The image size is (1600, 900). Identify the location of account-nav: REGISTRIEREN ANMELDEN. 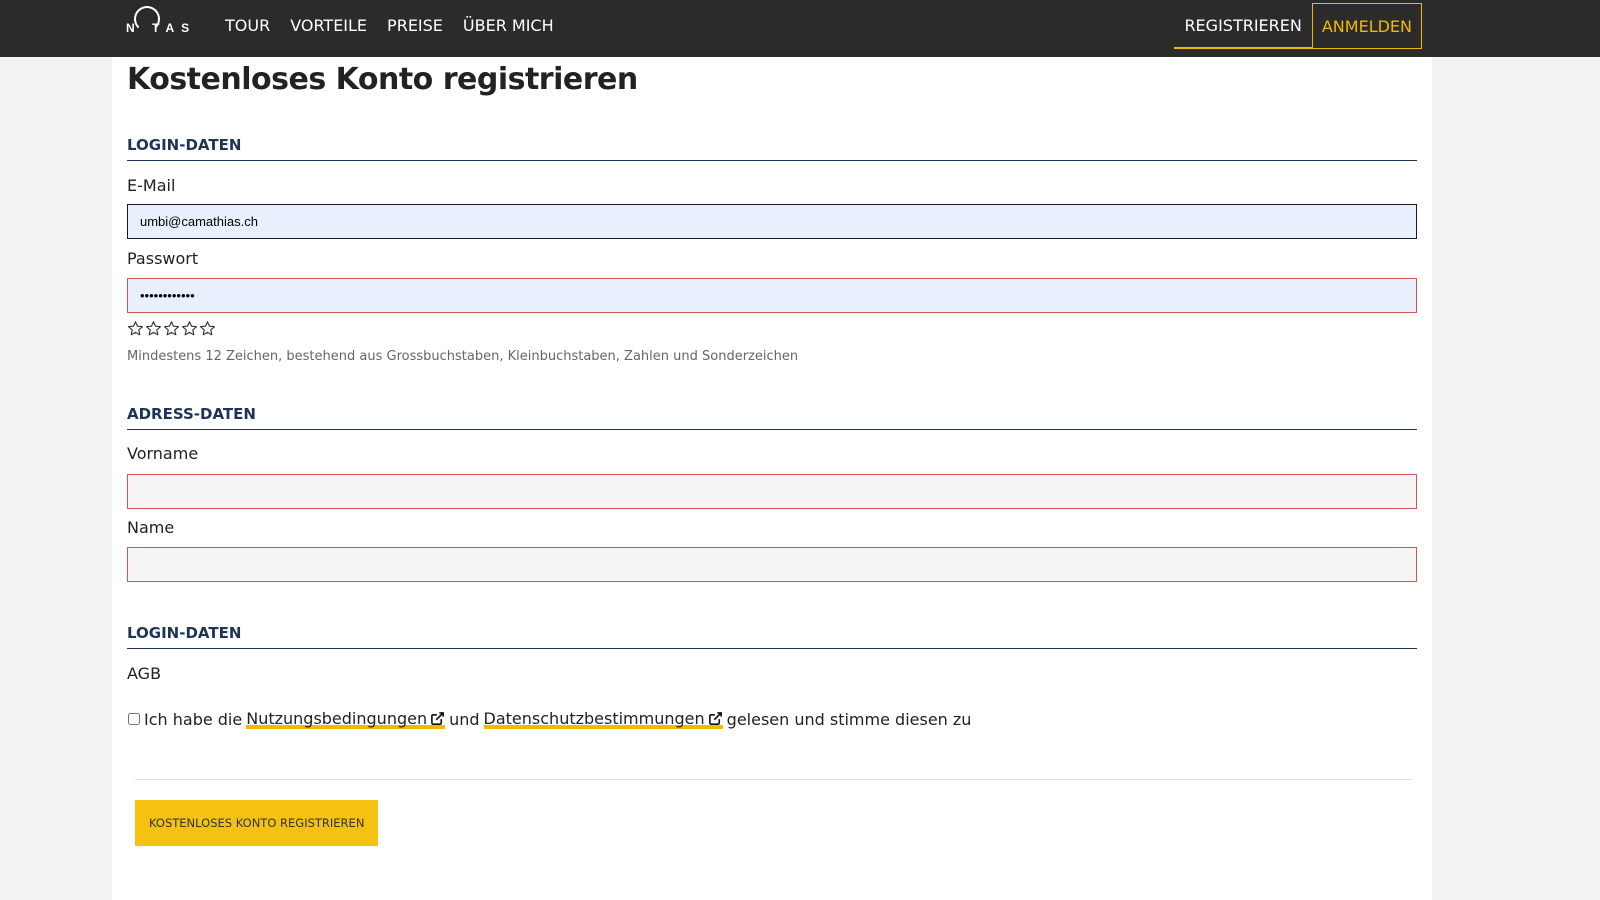
(1298, 26).